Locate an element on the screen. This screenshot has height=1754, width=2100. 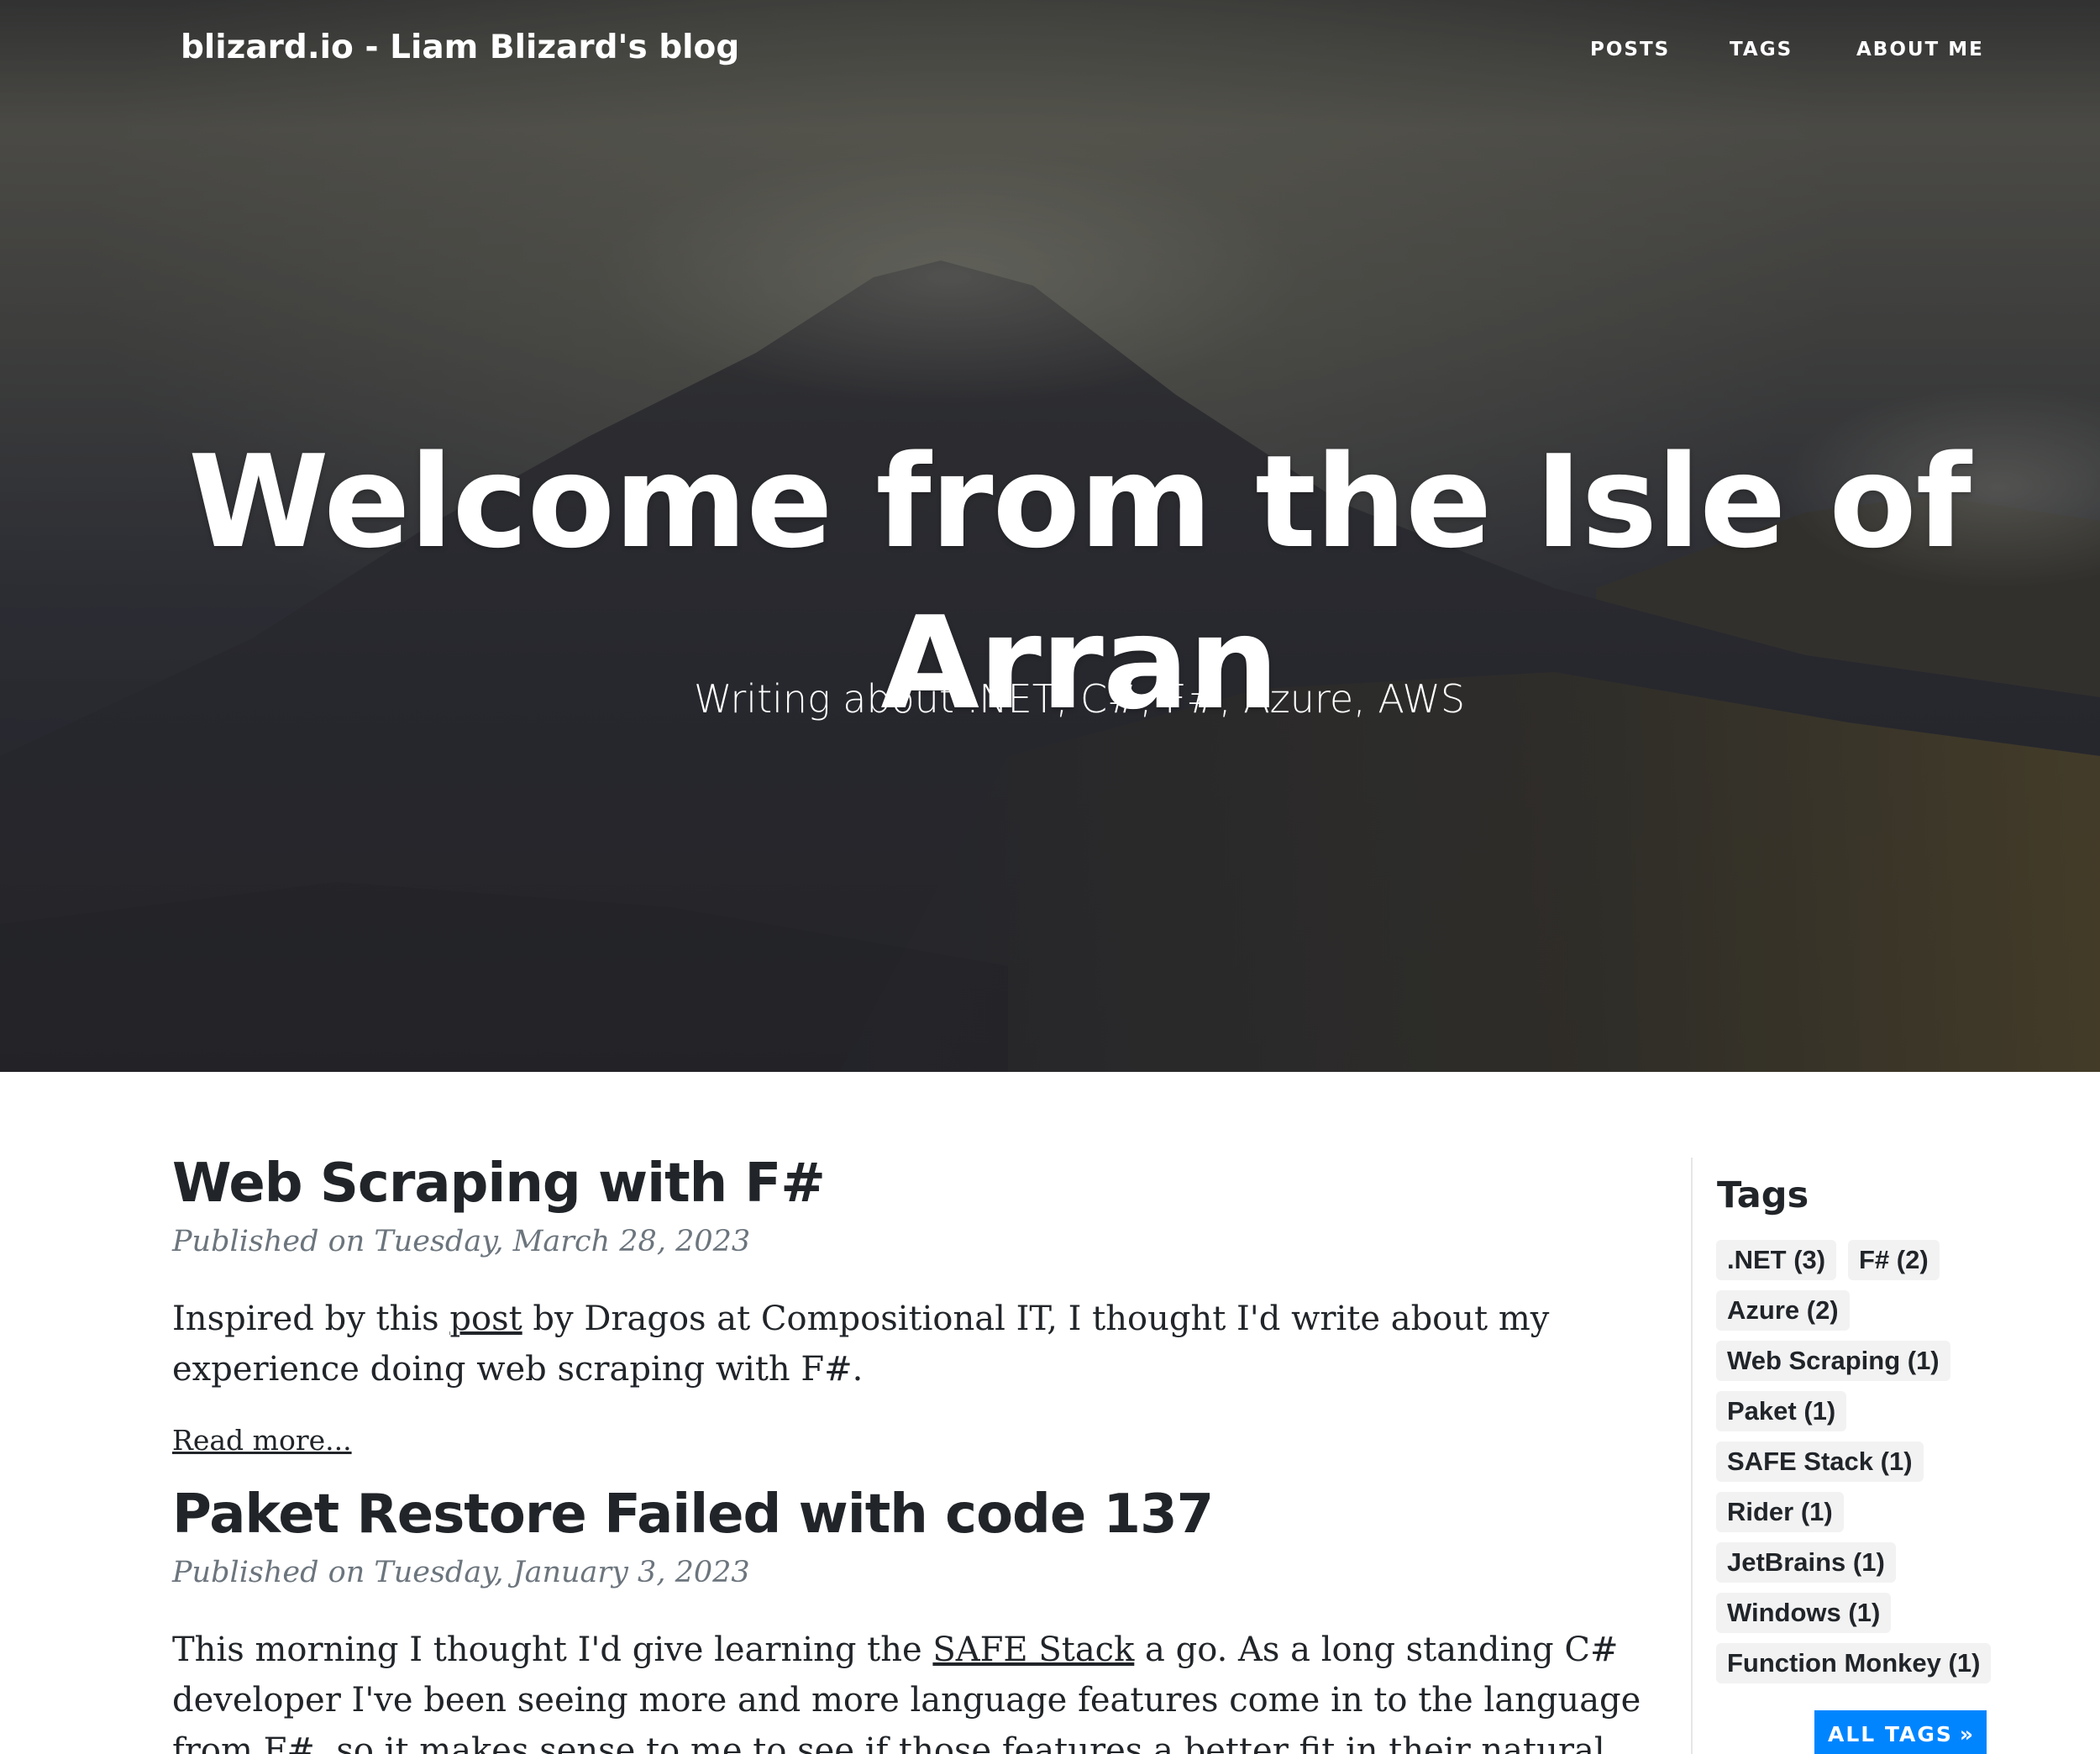
hero-heading-line-1: Welcome from the Isle of is located at coordinates (1079, 501).